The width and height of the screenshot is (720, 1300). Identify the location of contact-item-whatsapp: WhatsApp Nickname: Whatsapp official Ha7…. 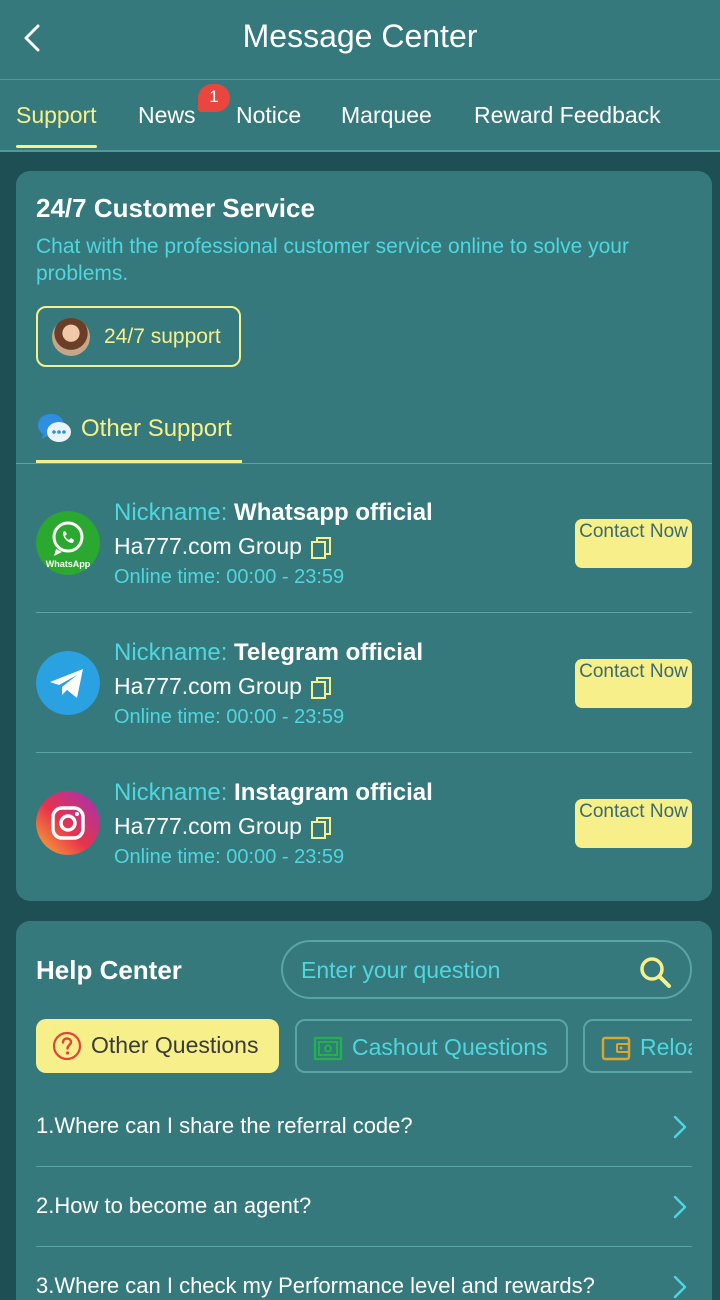
(364, 543).